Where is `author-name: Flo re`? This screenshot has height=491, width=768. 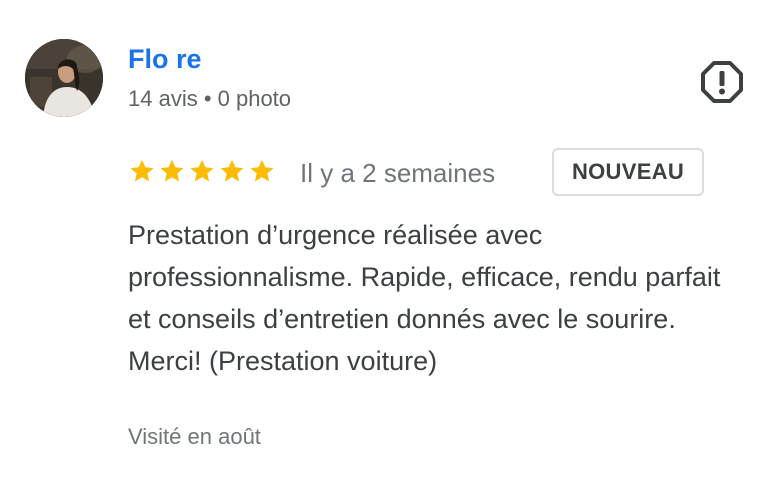
author-name: Flo re is located at coordinates (165, 59).